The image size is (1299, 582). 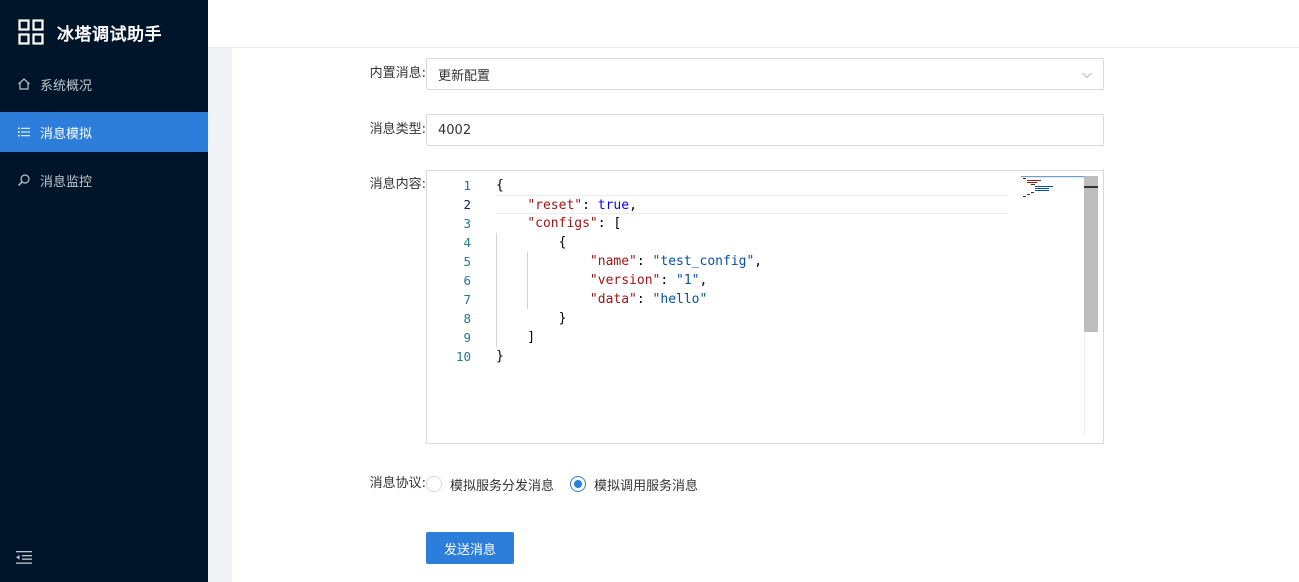 I want to click on builtin-message-select: 更新配置, so click(x=765, y=74).